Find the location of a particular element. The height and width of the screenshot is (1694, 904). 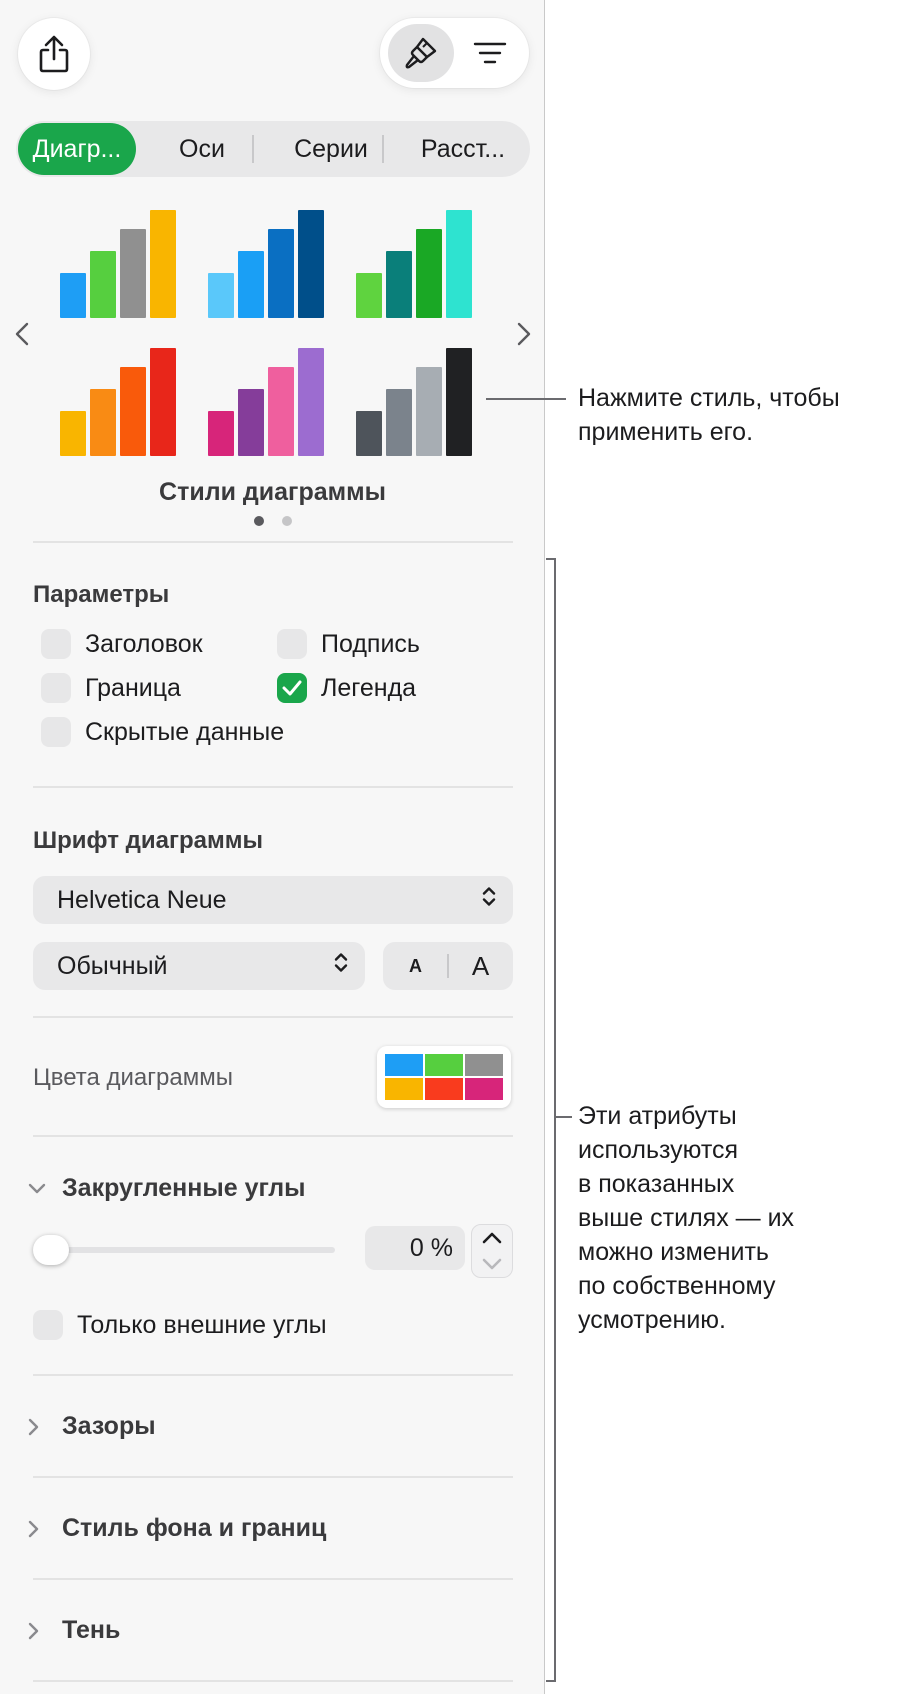

font-family-popup: Helvetica Neue is located at coordinates (273, 900).